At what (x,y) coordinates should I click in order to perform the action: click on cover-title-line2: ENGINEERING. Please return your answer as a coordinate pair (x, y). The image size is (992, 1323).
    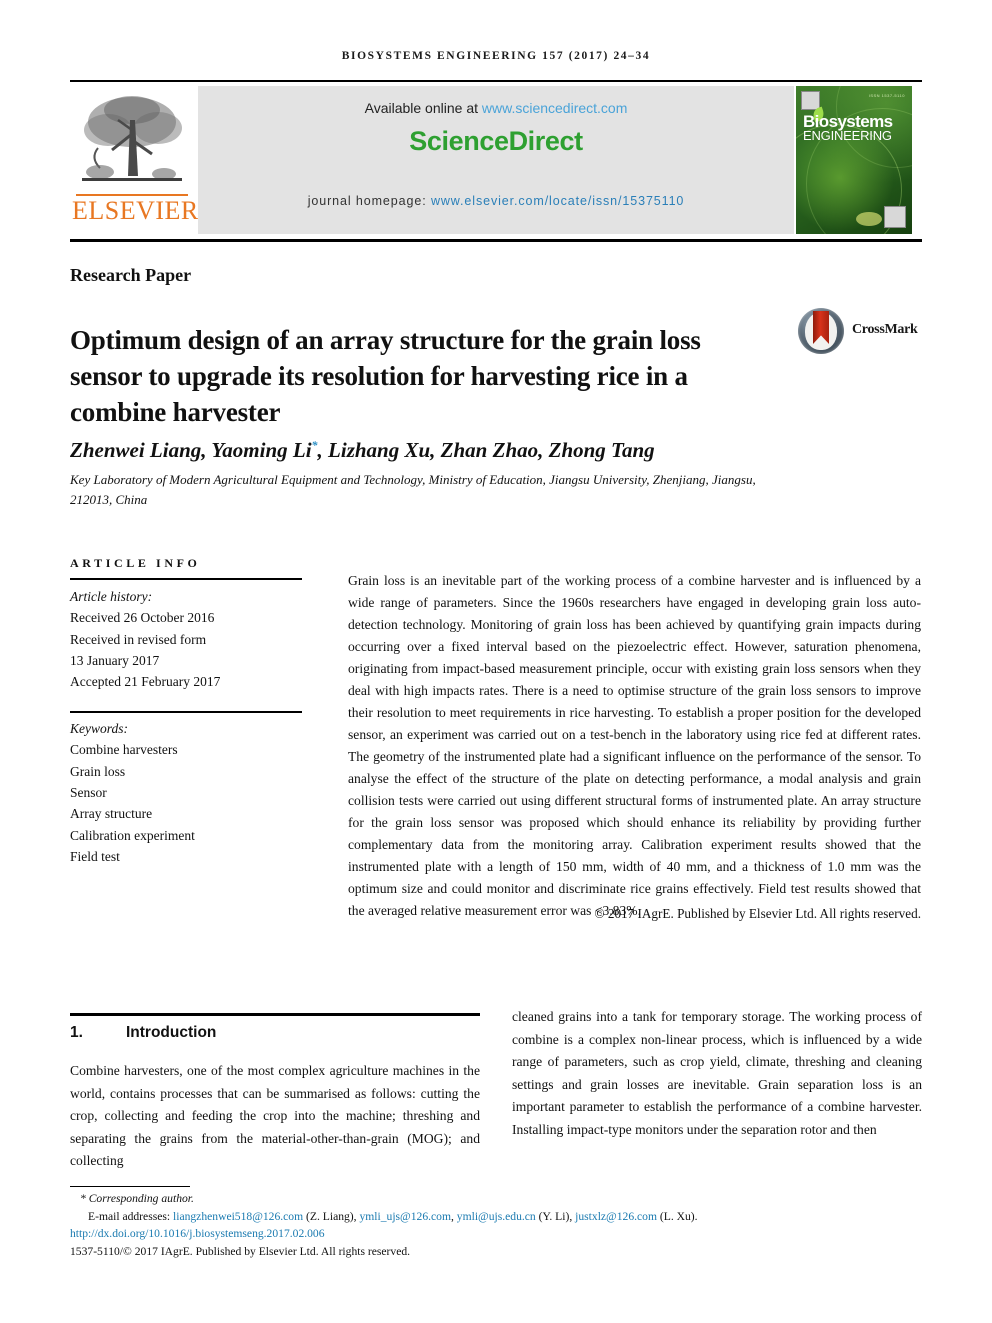
    Looking at the image, I should click on (847, 136).